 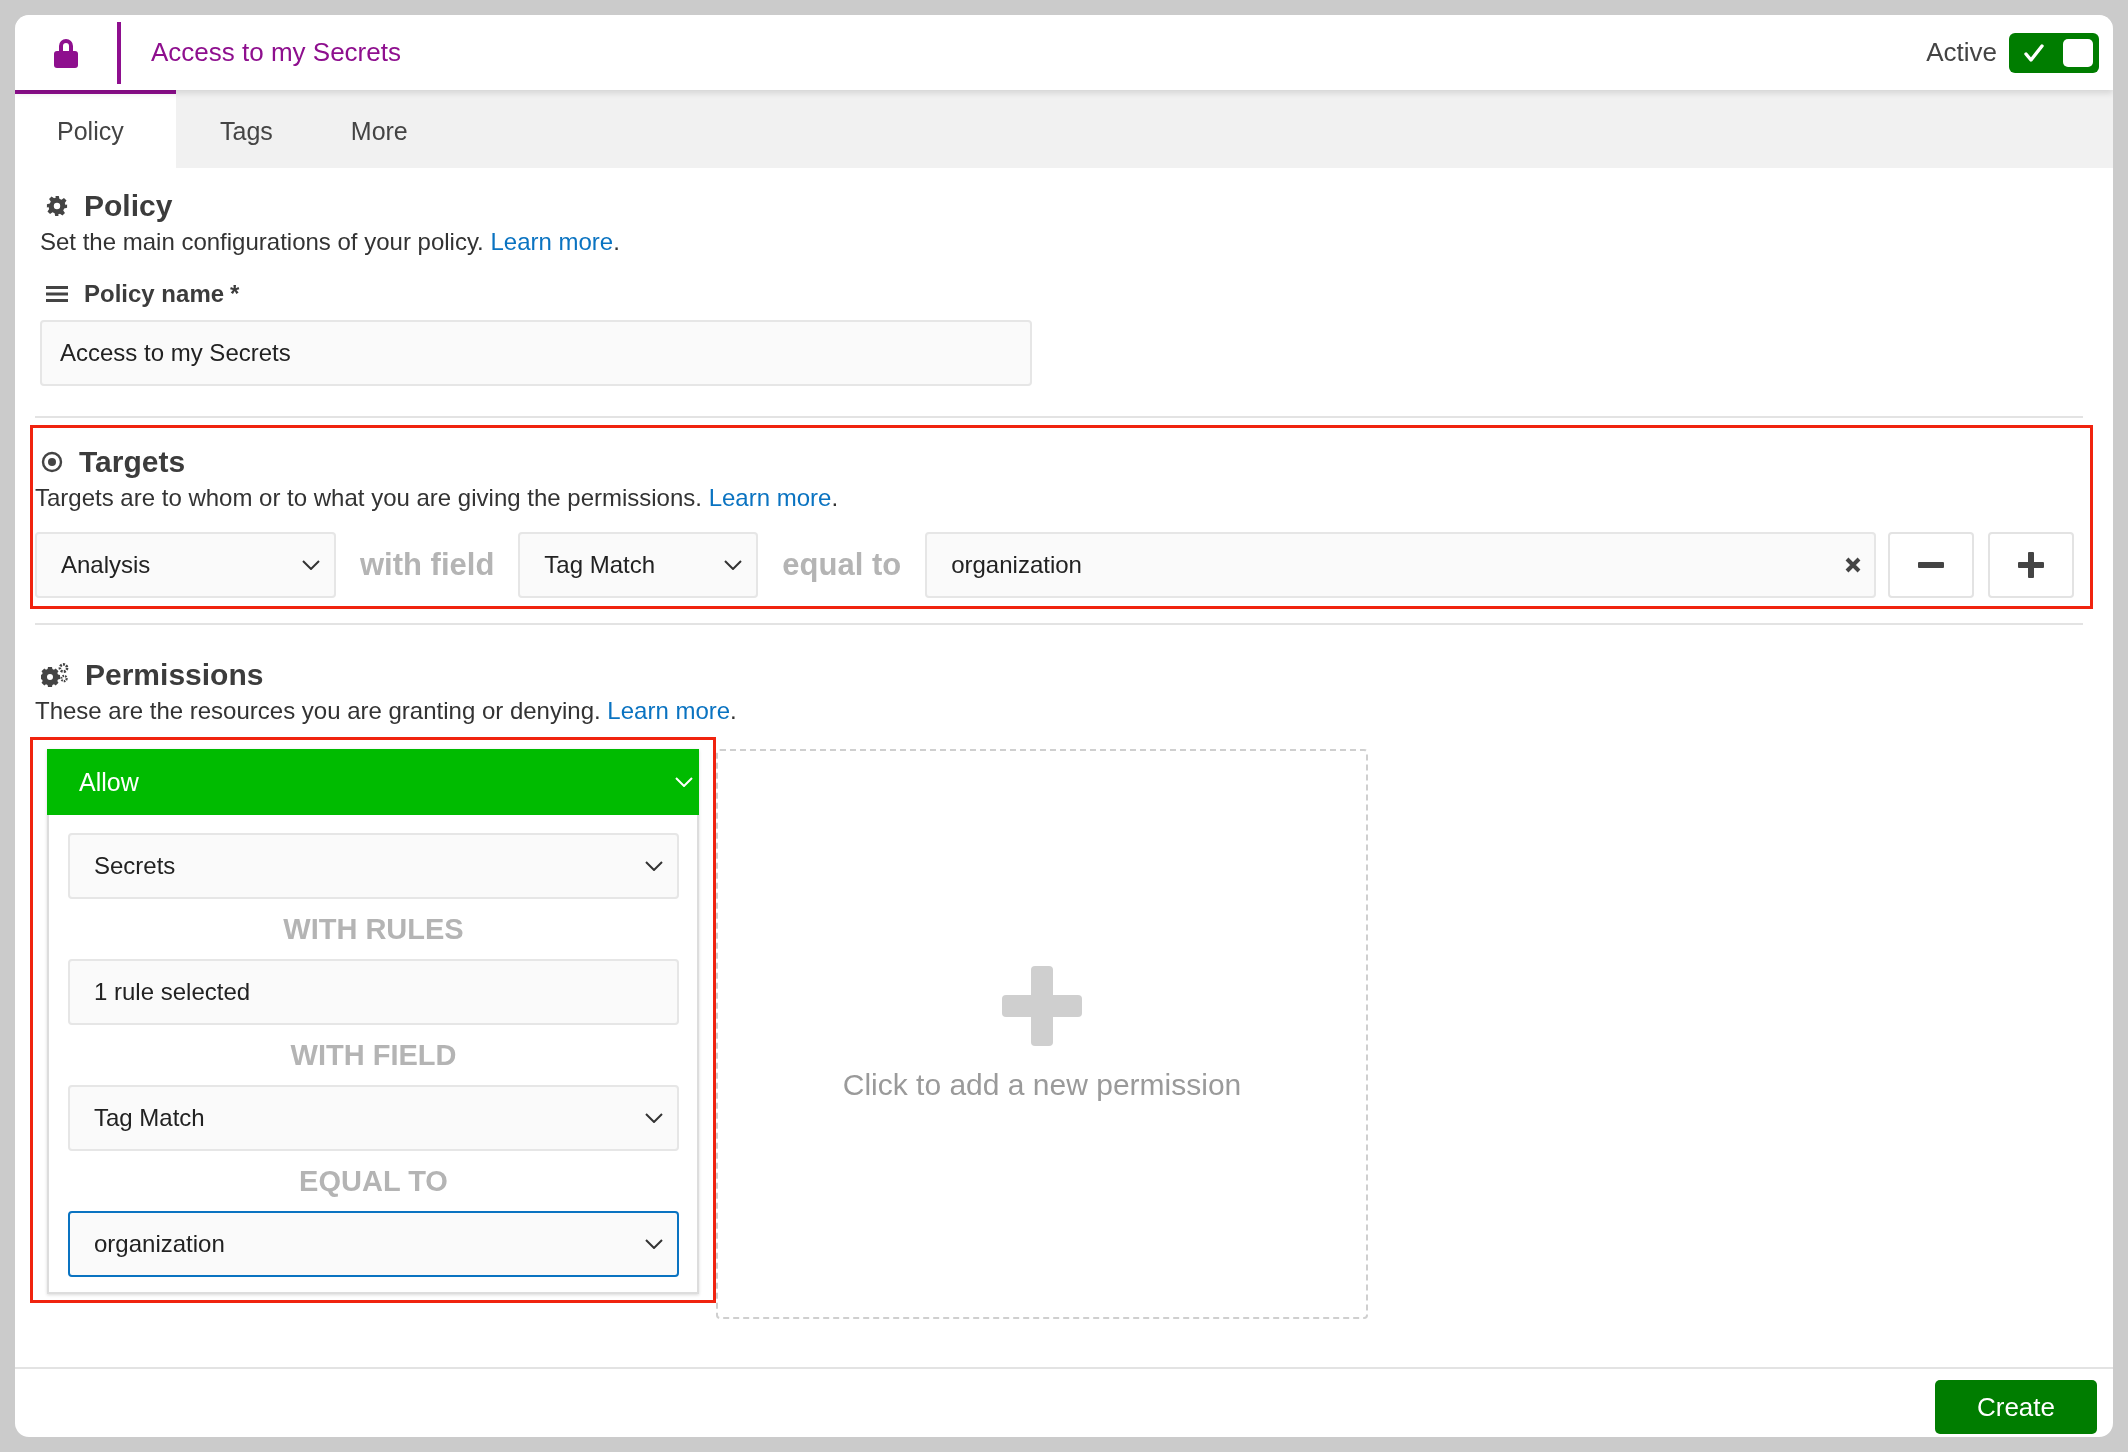 What do you see at coordinates (55, 675) in the screenshot?
I see `gears-icon` at bounding box center [55, 675].